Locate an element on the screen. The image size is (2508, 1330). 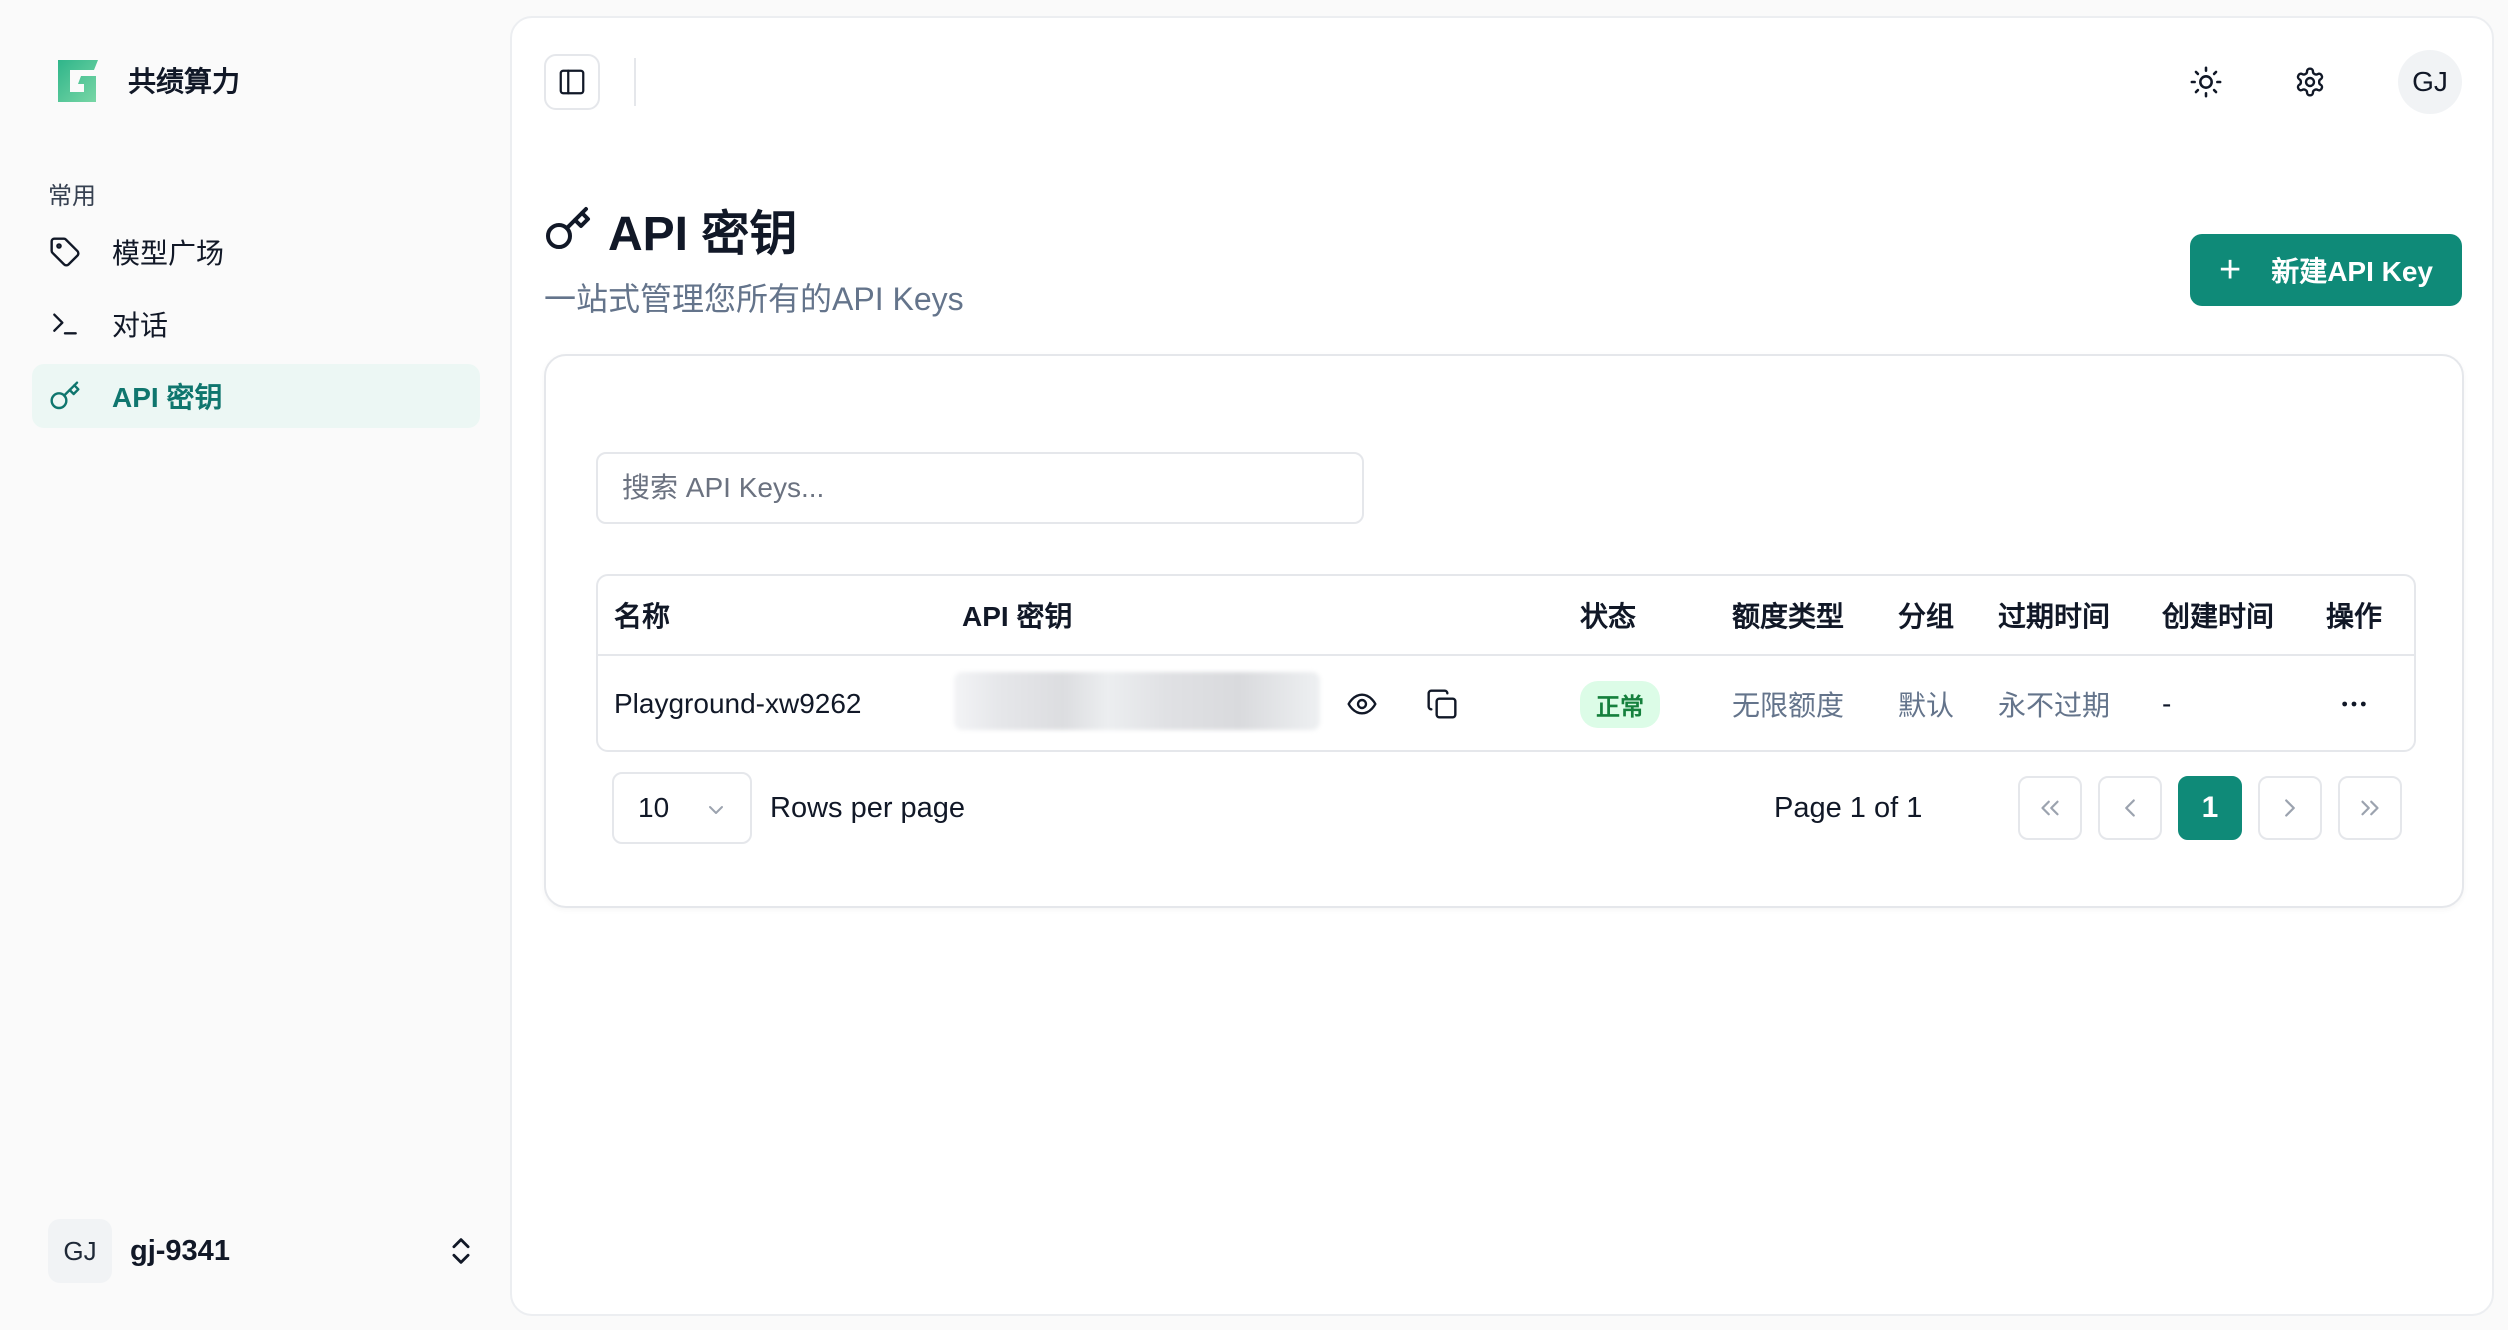
page-title: API 密钥 is located at coordinates (670, 229).